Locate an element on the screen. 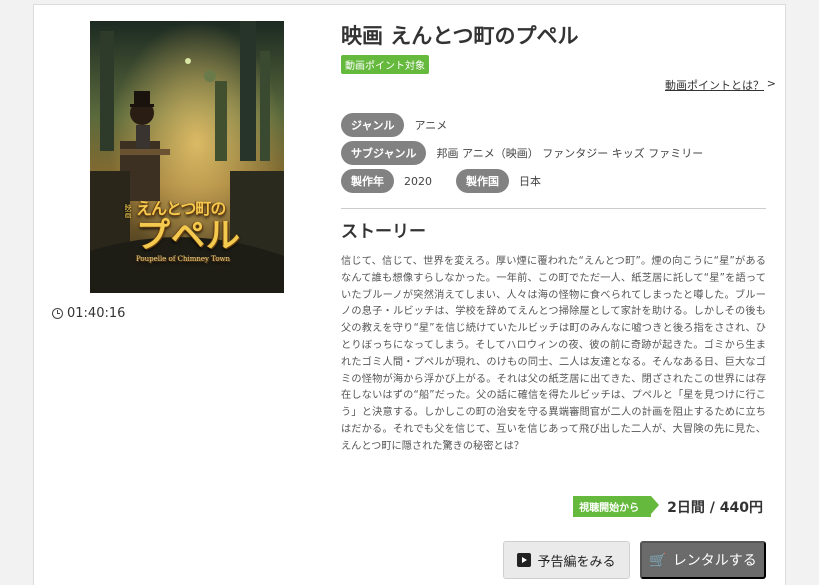 Image resolution: width=819 pixels, height=585 pixels. story-heading: ストーリー is located at coordinates (383, 232).